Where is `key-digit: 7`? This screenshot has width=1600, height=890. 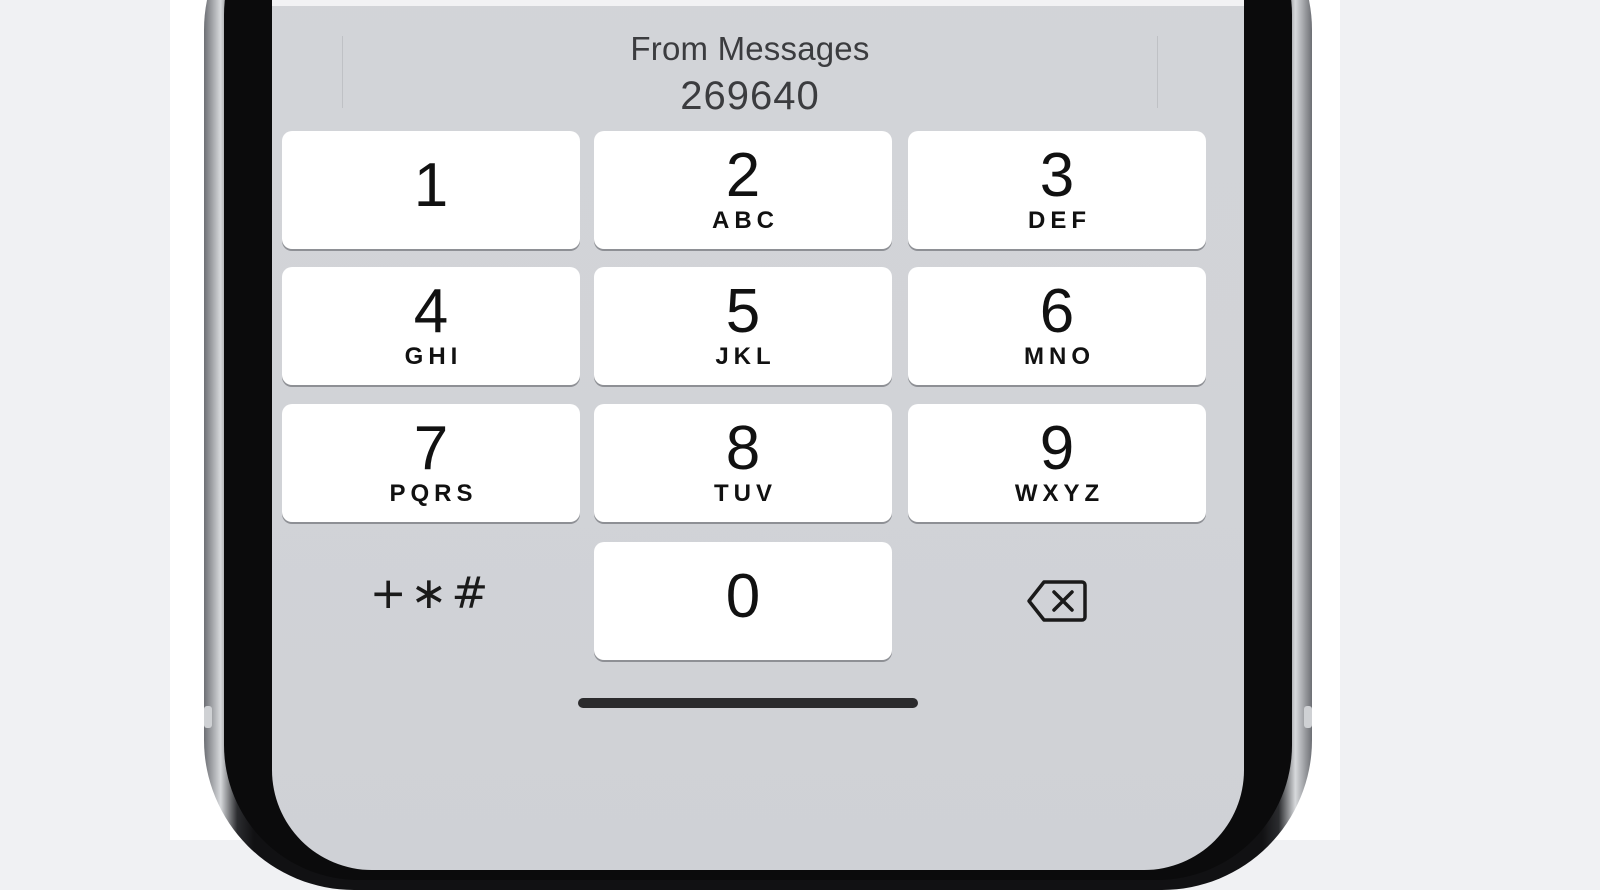 key-digit: 7 is located at coordinates (431, 448).